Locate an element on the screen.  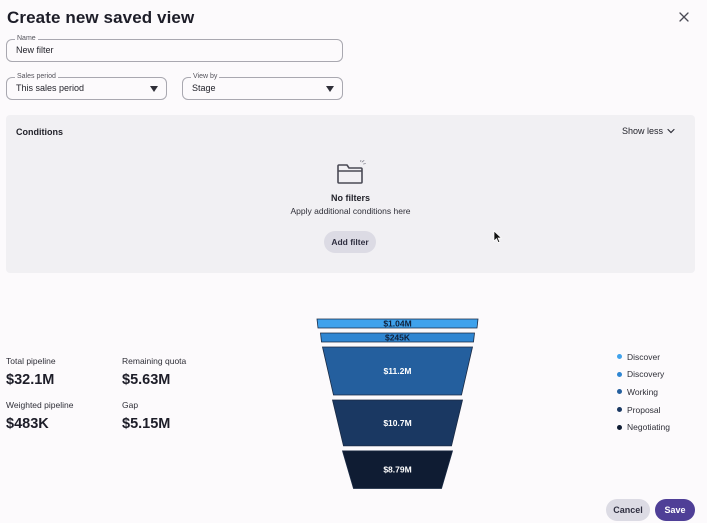
legend-label: Negotiating is located at coordinates (649, 427).